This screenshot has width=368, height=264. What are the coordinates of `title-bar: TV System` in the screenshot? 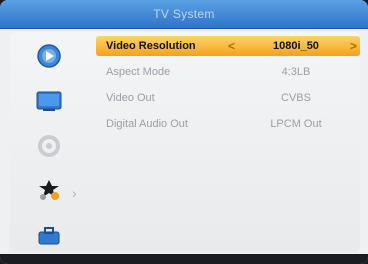 It's located at (184, 14).